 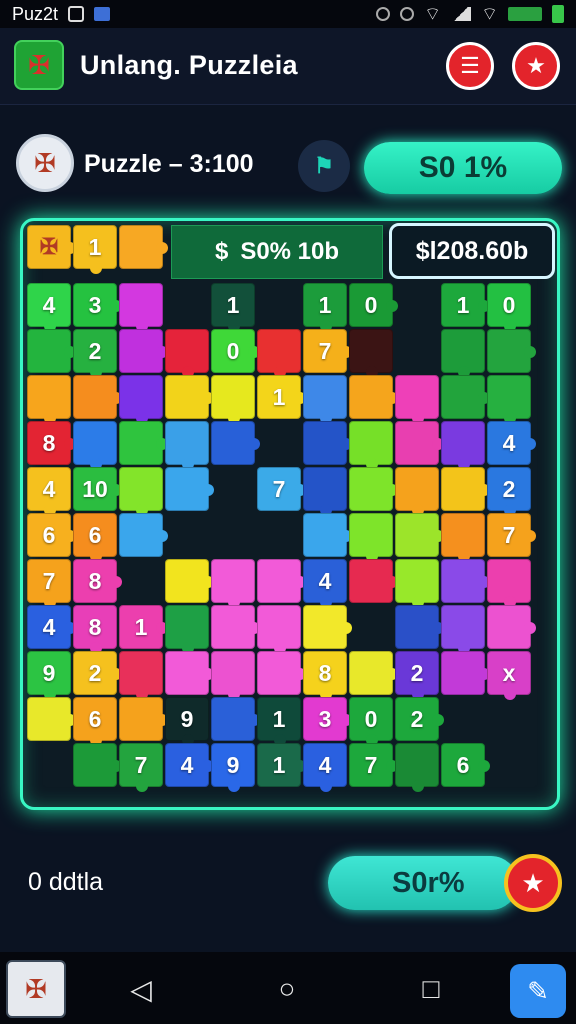 I want to click on emblem-tile: ✠, so click(x=51, y=247).